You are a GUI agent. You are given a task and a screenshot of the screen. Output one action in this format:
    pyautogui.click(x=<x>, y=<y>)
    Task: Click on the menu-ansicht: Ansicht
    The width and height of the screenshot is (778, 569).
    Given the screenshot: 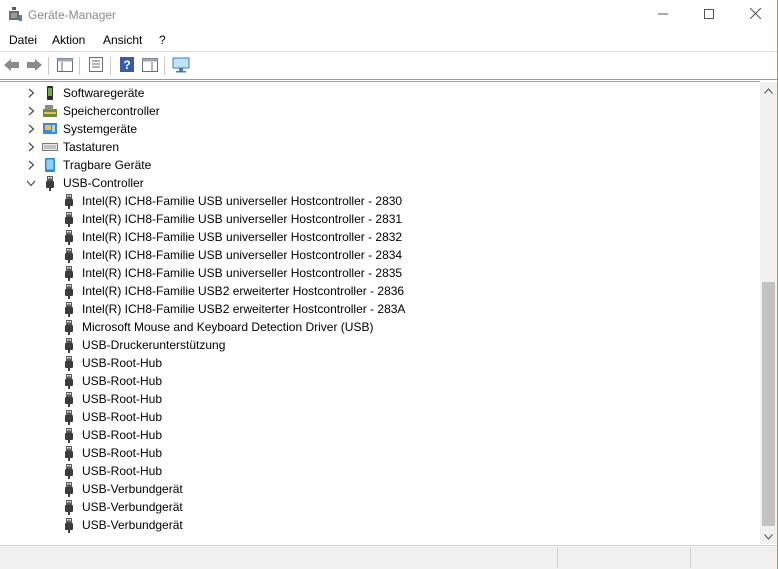 What is the action you would take?
    pyautogui.click(x=122, y=40)
    